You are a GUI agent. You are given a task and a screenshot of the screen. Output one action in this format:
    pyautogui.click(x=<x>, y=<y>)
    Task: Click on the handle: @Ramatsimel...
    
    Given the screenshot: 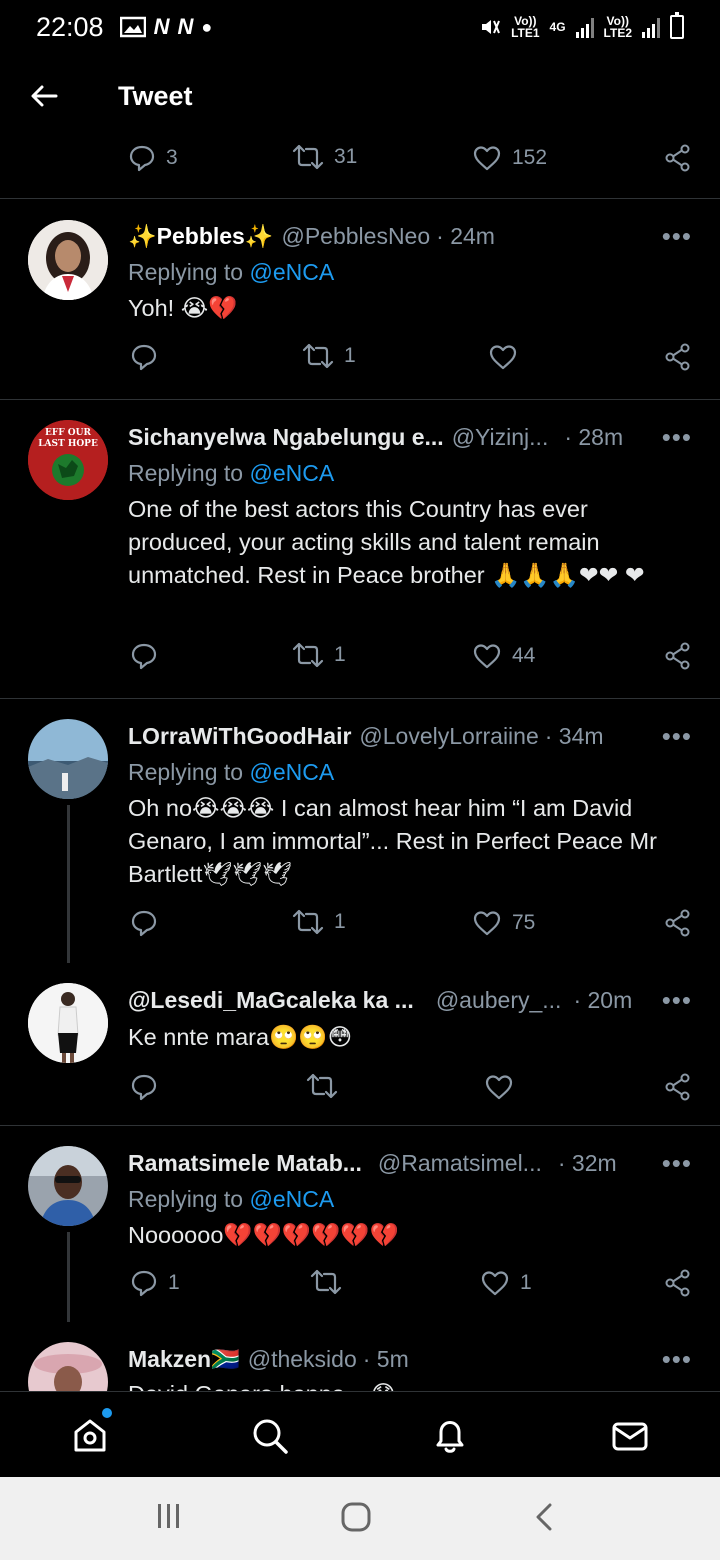 What is the action you would take?
    pyautogui.click(x=460, y=1163)
    